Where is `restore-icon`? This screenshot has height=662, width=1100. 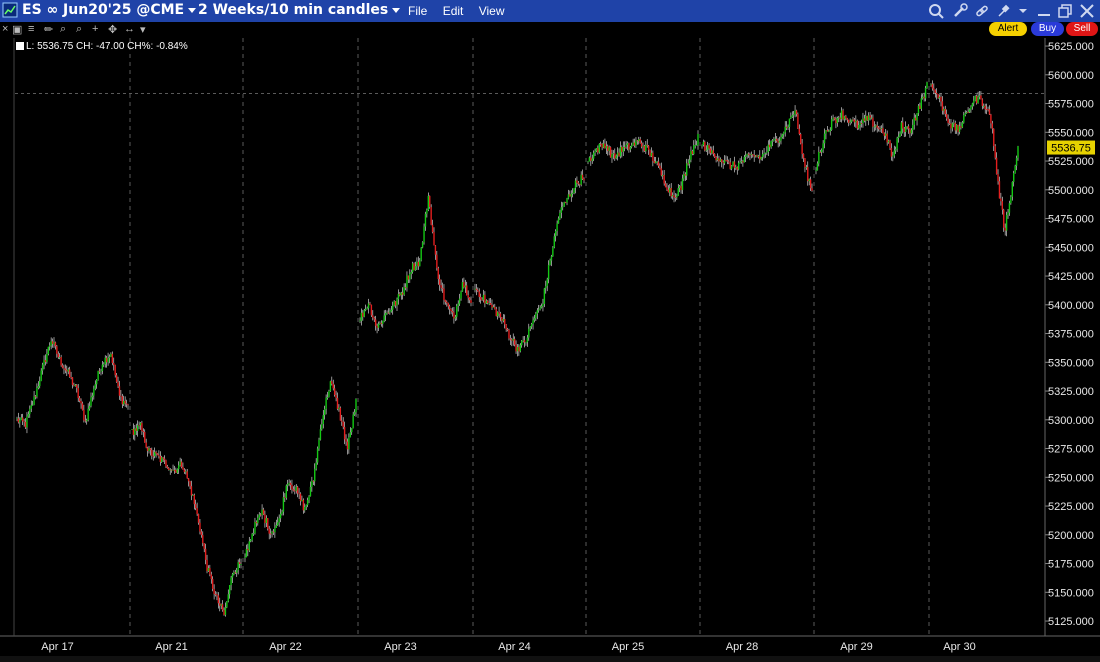
restore-icon is located at coordinates (1065, 11).